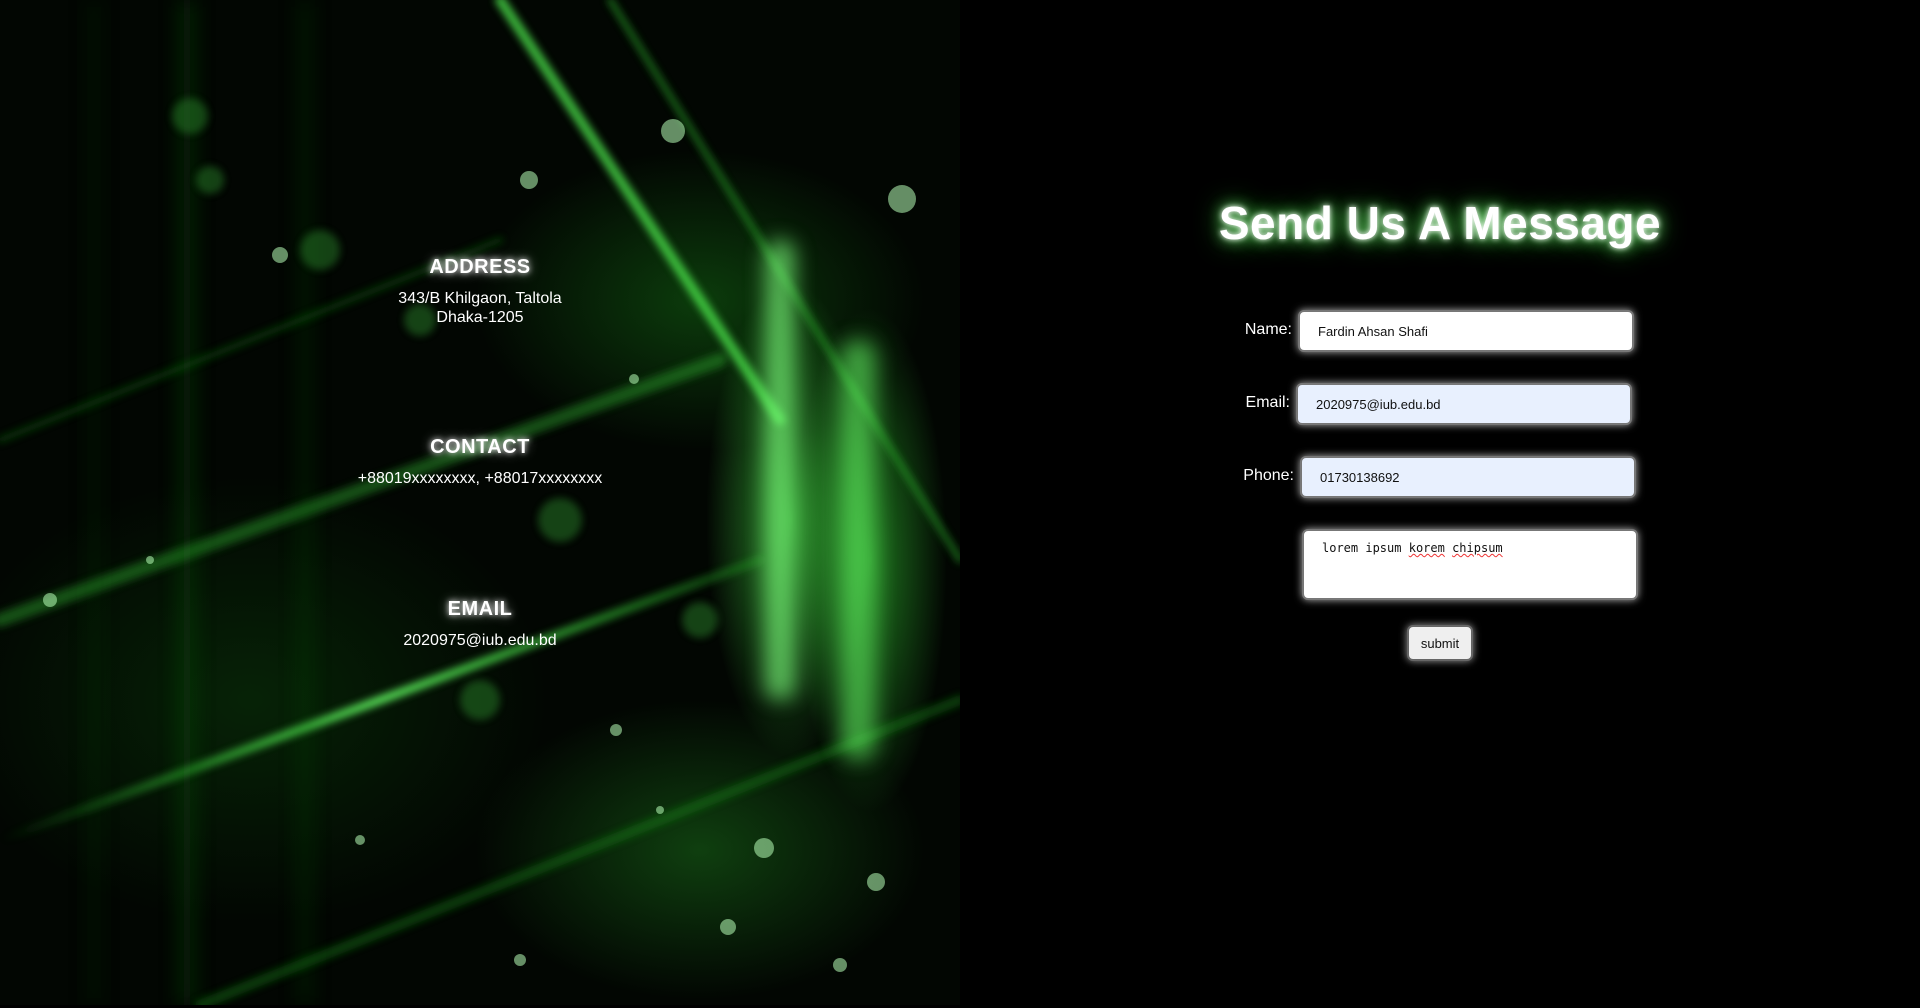 This screenshot has width=1920, height=1008. What do you see at coordinates (480, 447) in the screenshot?
I see `contact-heading: CONTACT` at bounding box center [480, 447].